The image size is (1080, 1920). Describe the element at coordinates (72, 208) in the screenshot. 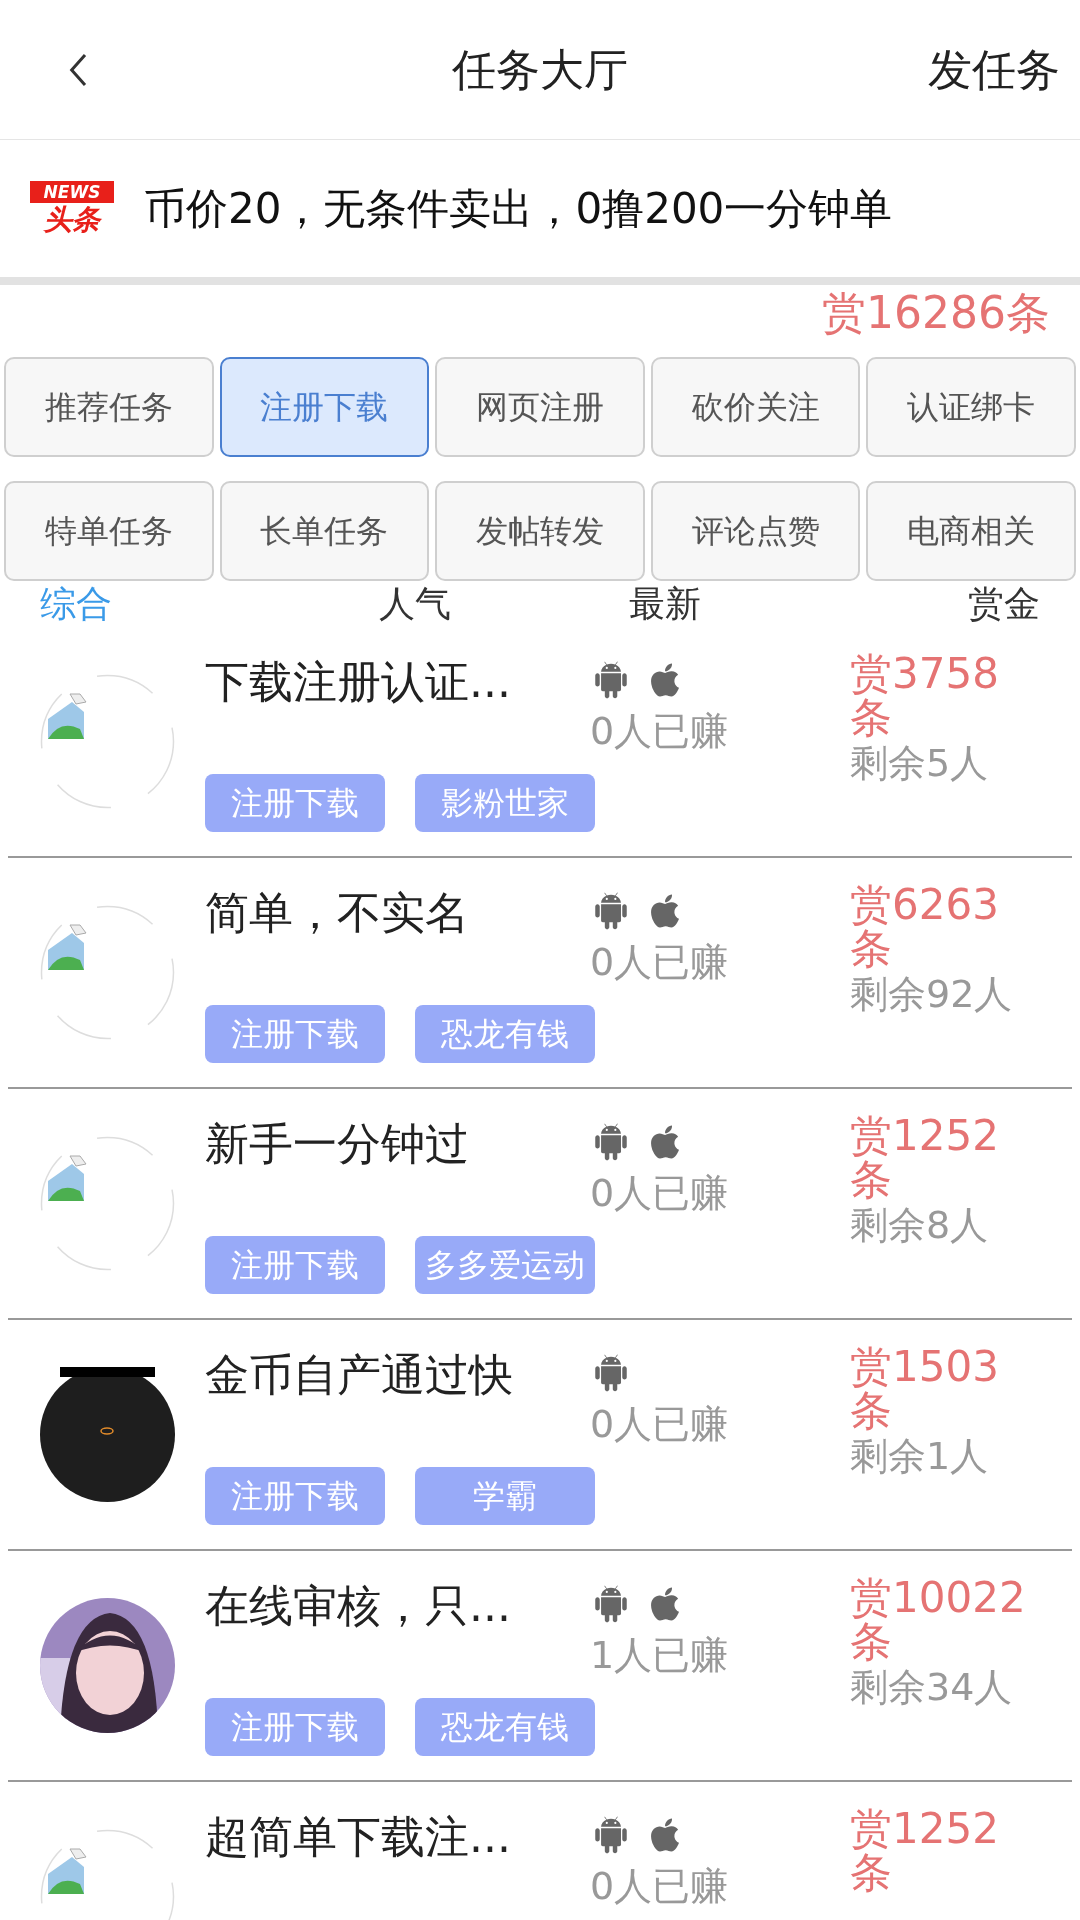

I see `news-logo: NEWS 头条` at that location.